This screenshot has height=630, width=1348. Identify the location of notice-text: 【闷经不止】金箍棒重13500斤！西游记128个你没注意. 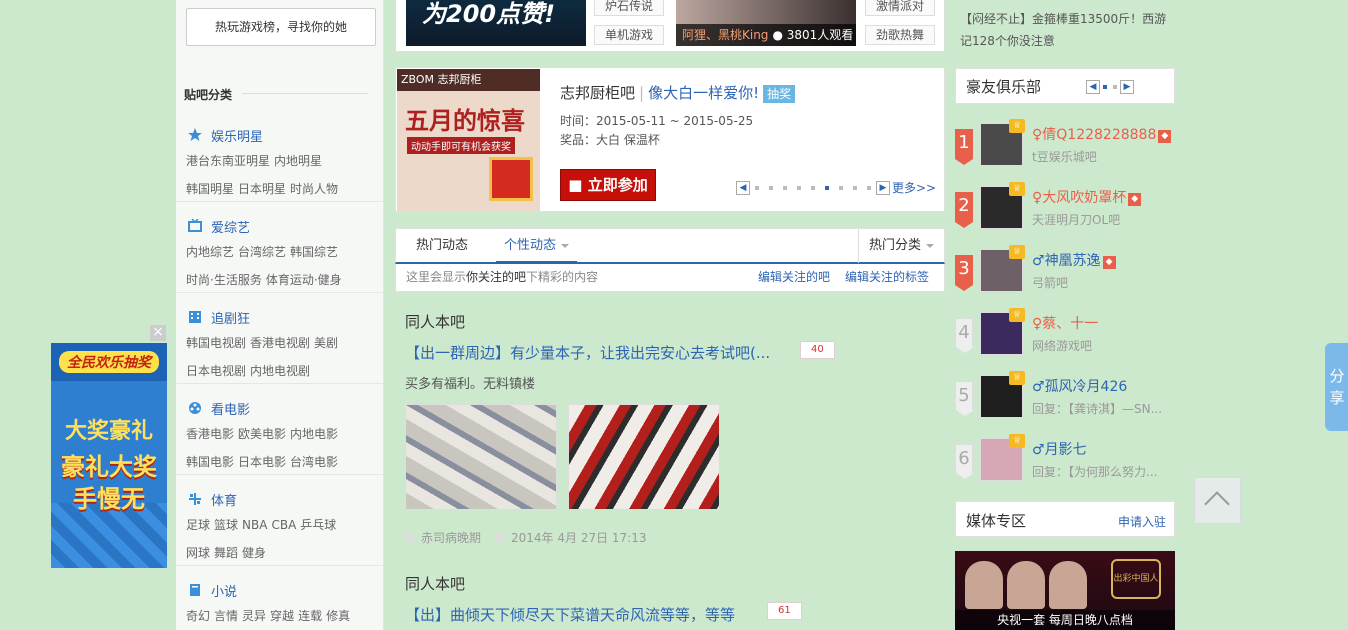
(1065, 30).